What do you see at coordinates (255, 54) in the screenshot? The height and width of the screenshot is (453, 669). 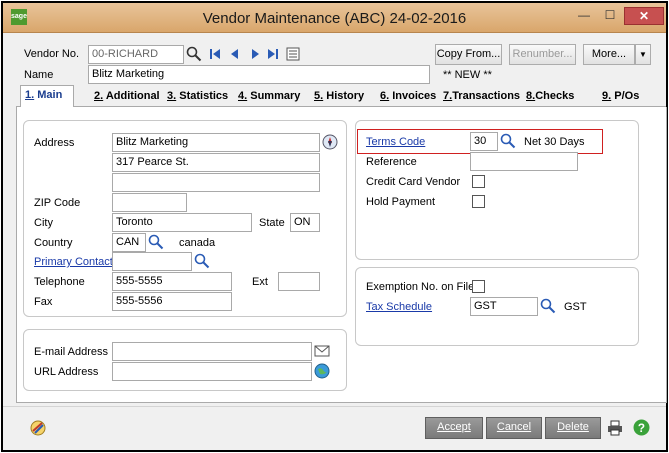 I see `next-record-icon` at bounding box center [255, 54].